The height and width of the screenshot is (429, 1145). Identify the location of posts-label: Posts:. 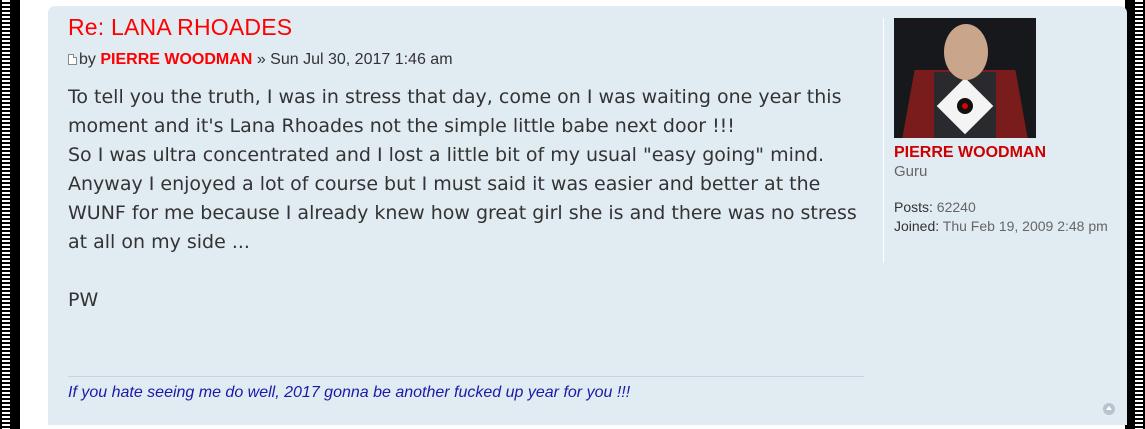
(913, 207).